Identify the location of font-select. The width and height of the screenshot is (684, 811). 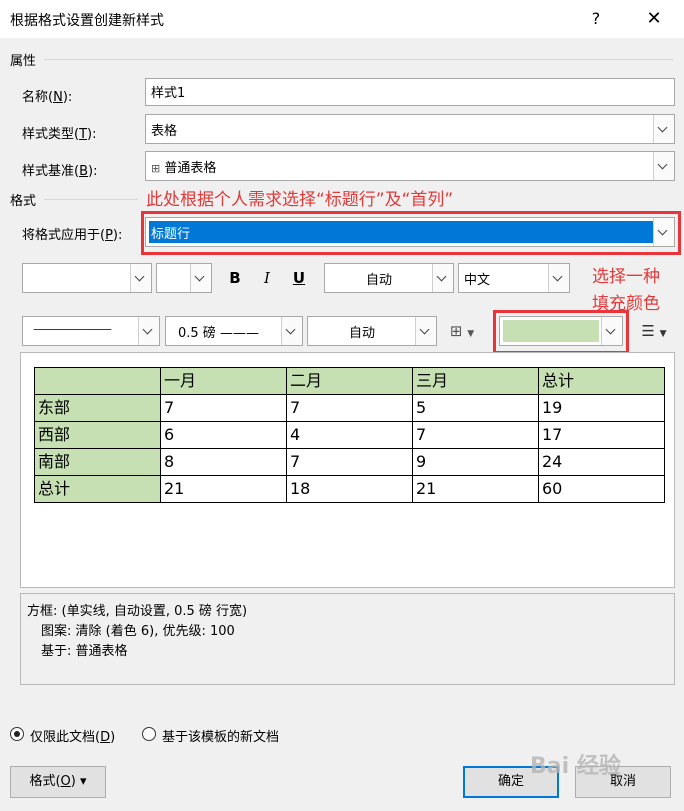
(87, 278).